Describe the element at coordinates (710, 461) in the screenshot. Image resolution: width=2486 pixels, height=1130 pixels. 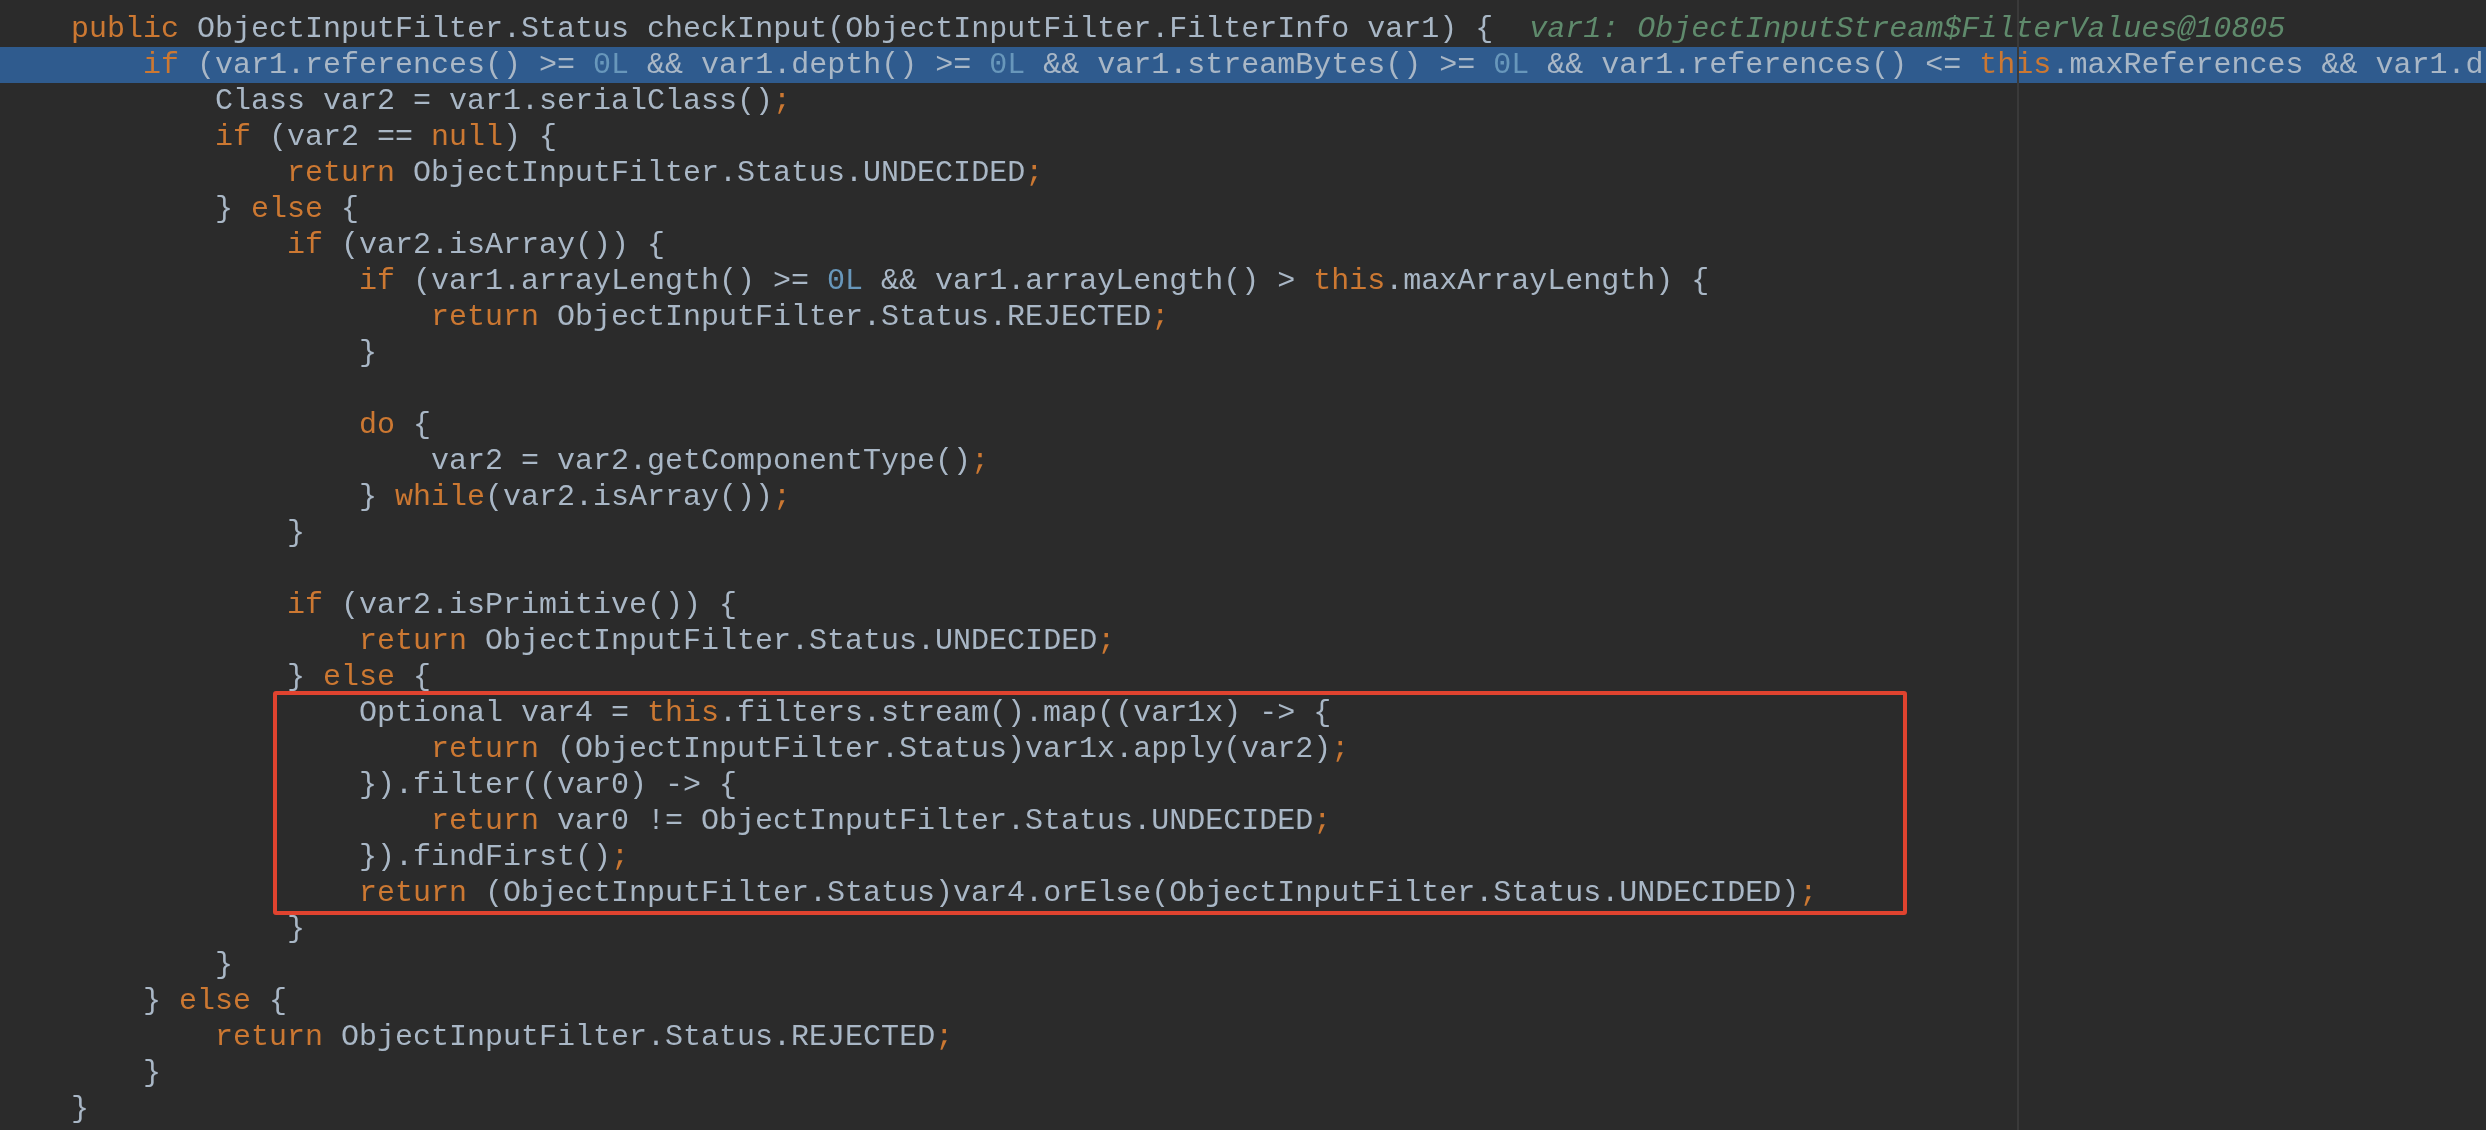
I see `code-line: var2 = var2.getComponentType();` at that location.